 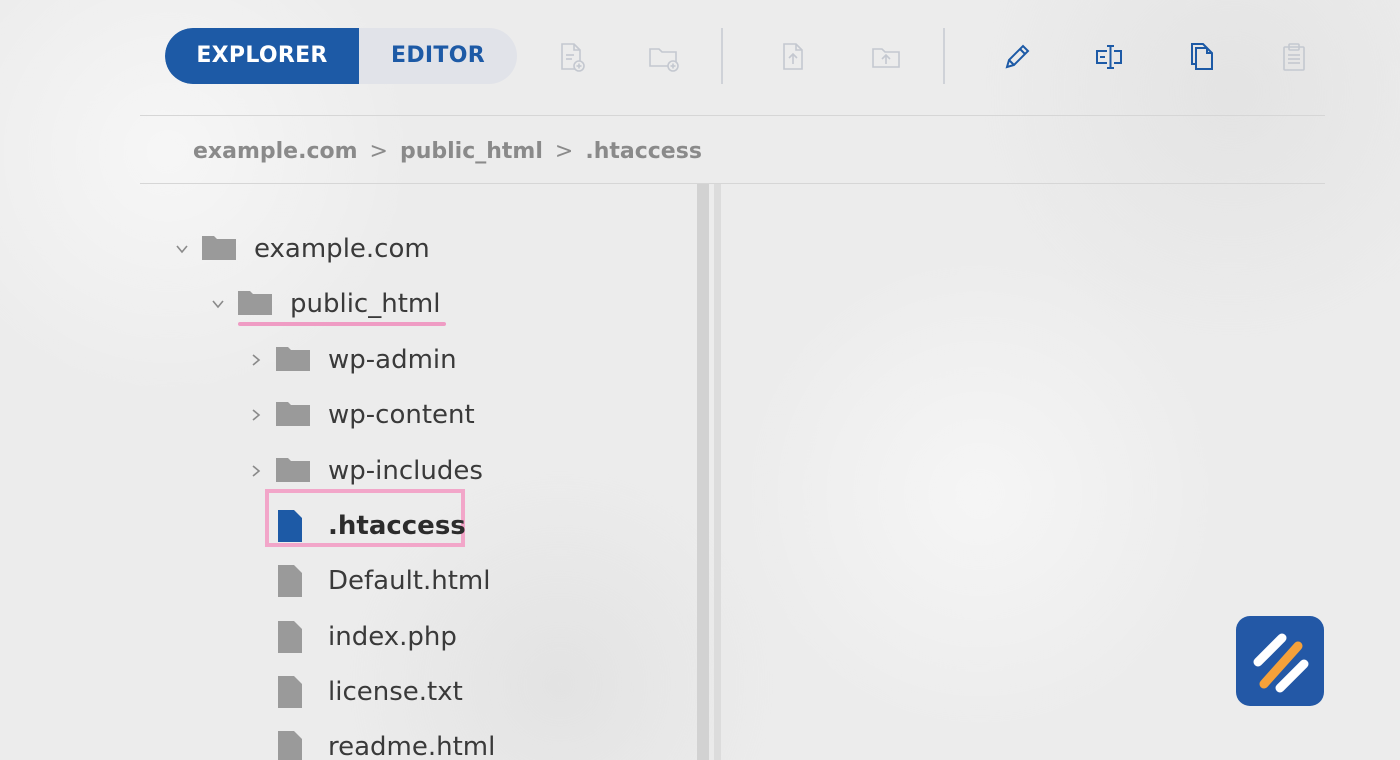 I want to click on rename-field-icon, so click(x=1109, y=57).